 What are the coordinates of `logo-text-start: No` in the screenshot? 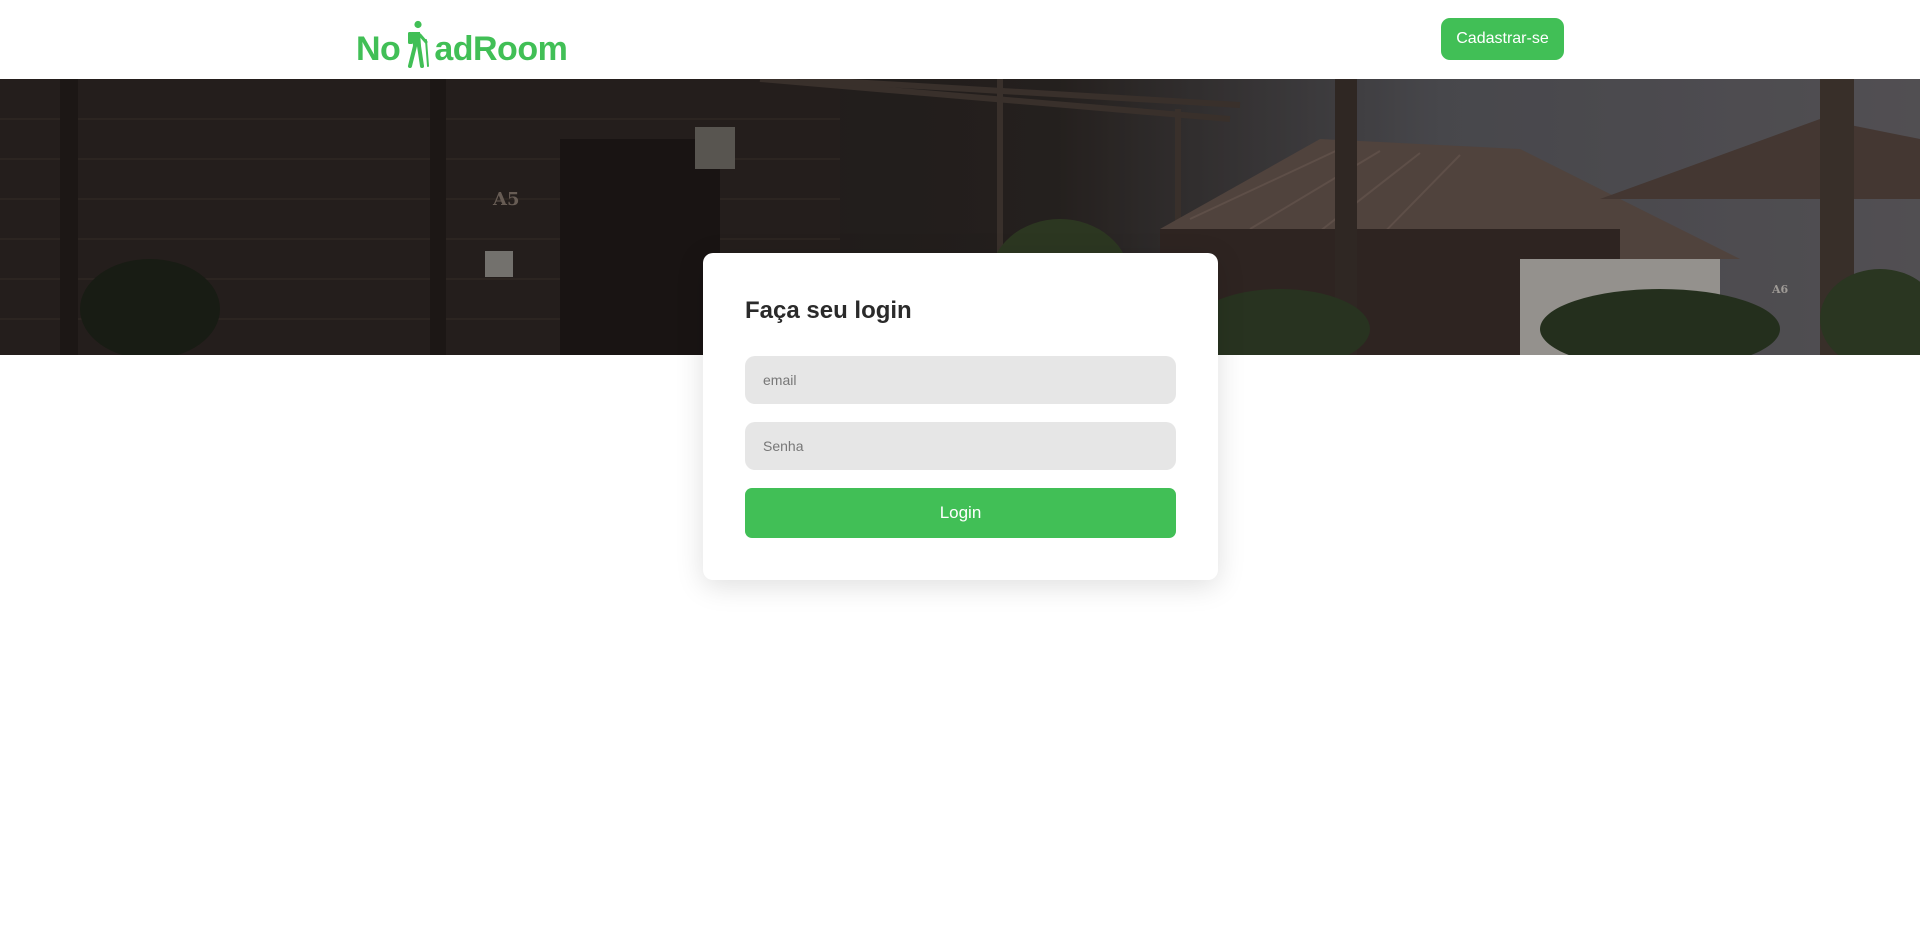 It's located at (378, 49).